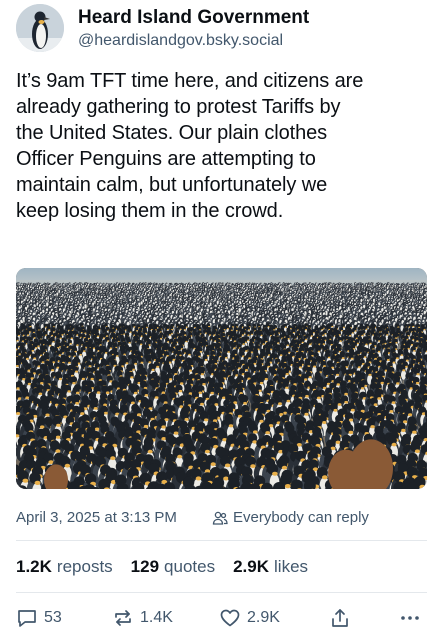 The image size is (443, 640). I want to click on reply-setting-label: Everybody can reply, so click(301, 517).